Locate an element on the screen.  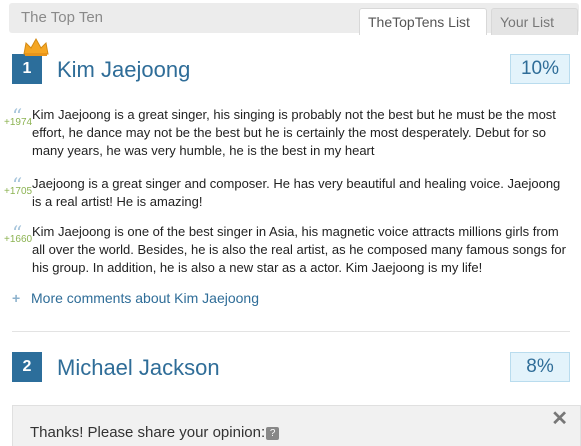
share-prompt-label: Thanks! Please share your opinion: is located at coordinates (148, 432).